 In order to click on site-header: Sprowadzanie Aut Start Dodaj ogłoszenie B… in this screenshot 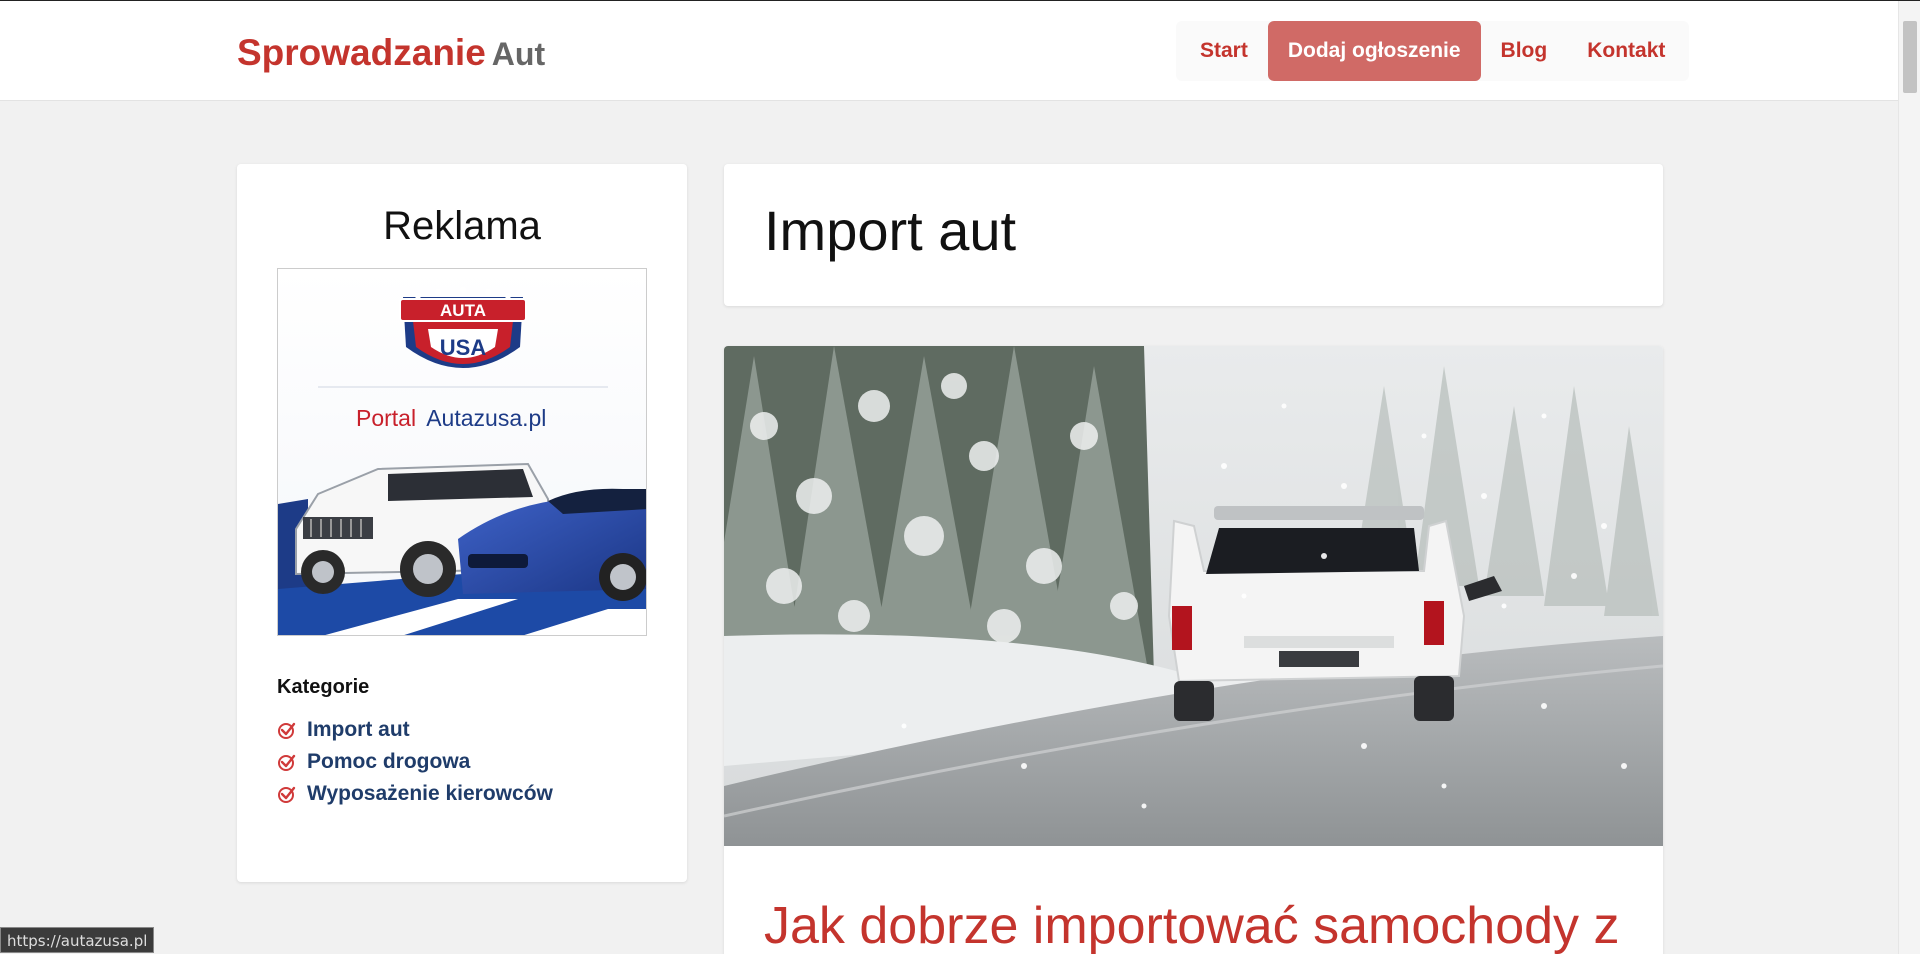, I will do `click(949, 51)`.